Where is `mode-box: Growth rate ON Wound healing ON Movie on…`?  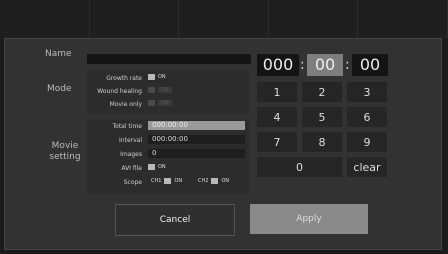
mode-box: Growth rate ON Wound healing ON Movie on… is located at coordinates (168, 92).